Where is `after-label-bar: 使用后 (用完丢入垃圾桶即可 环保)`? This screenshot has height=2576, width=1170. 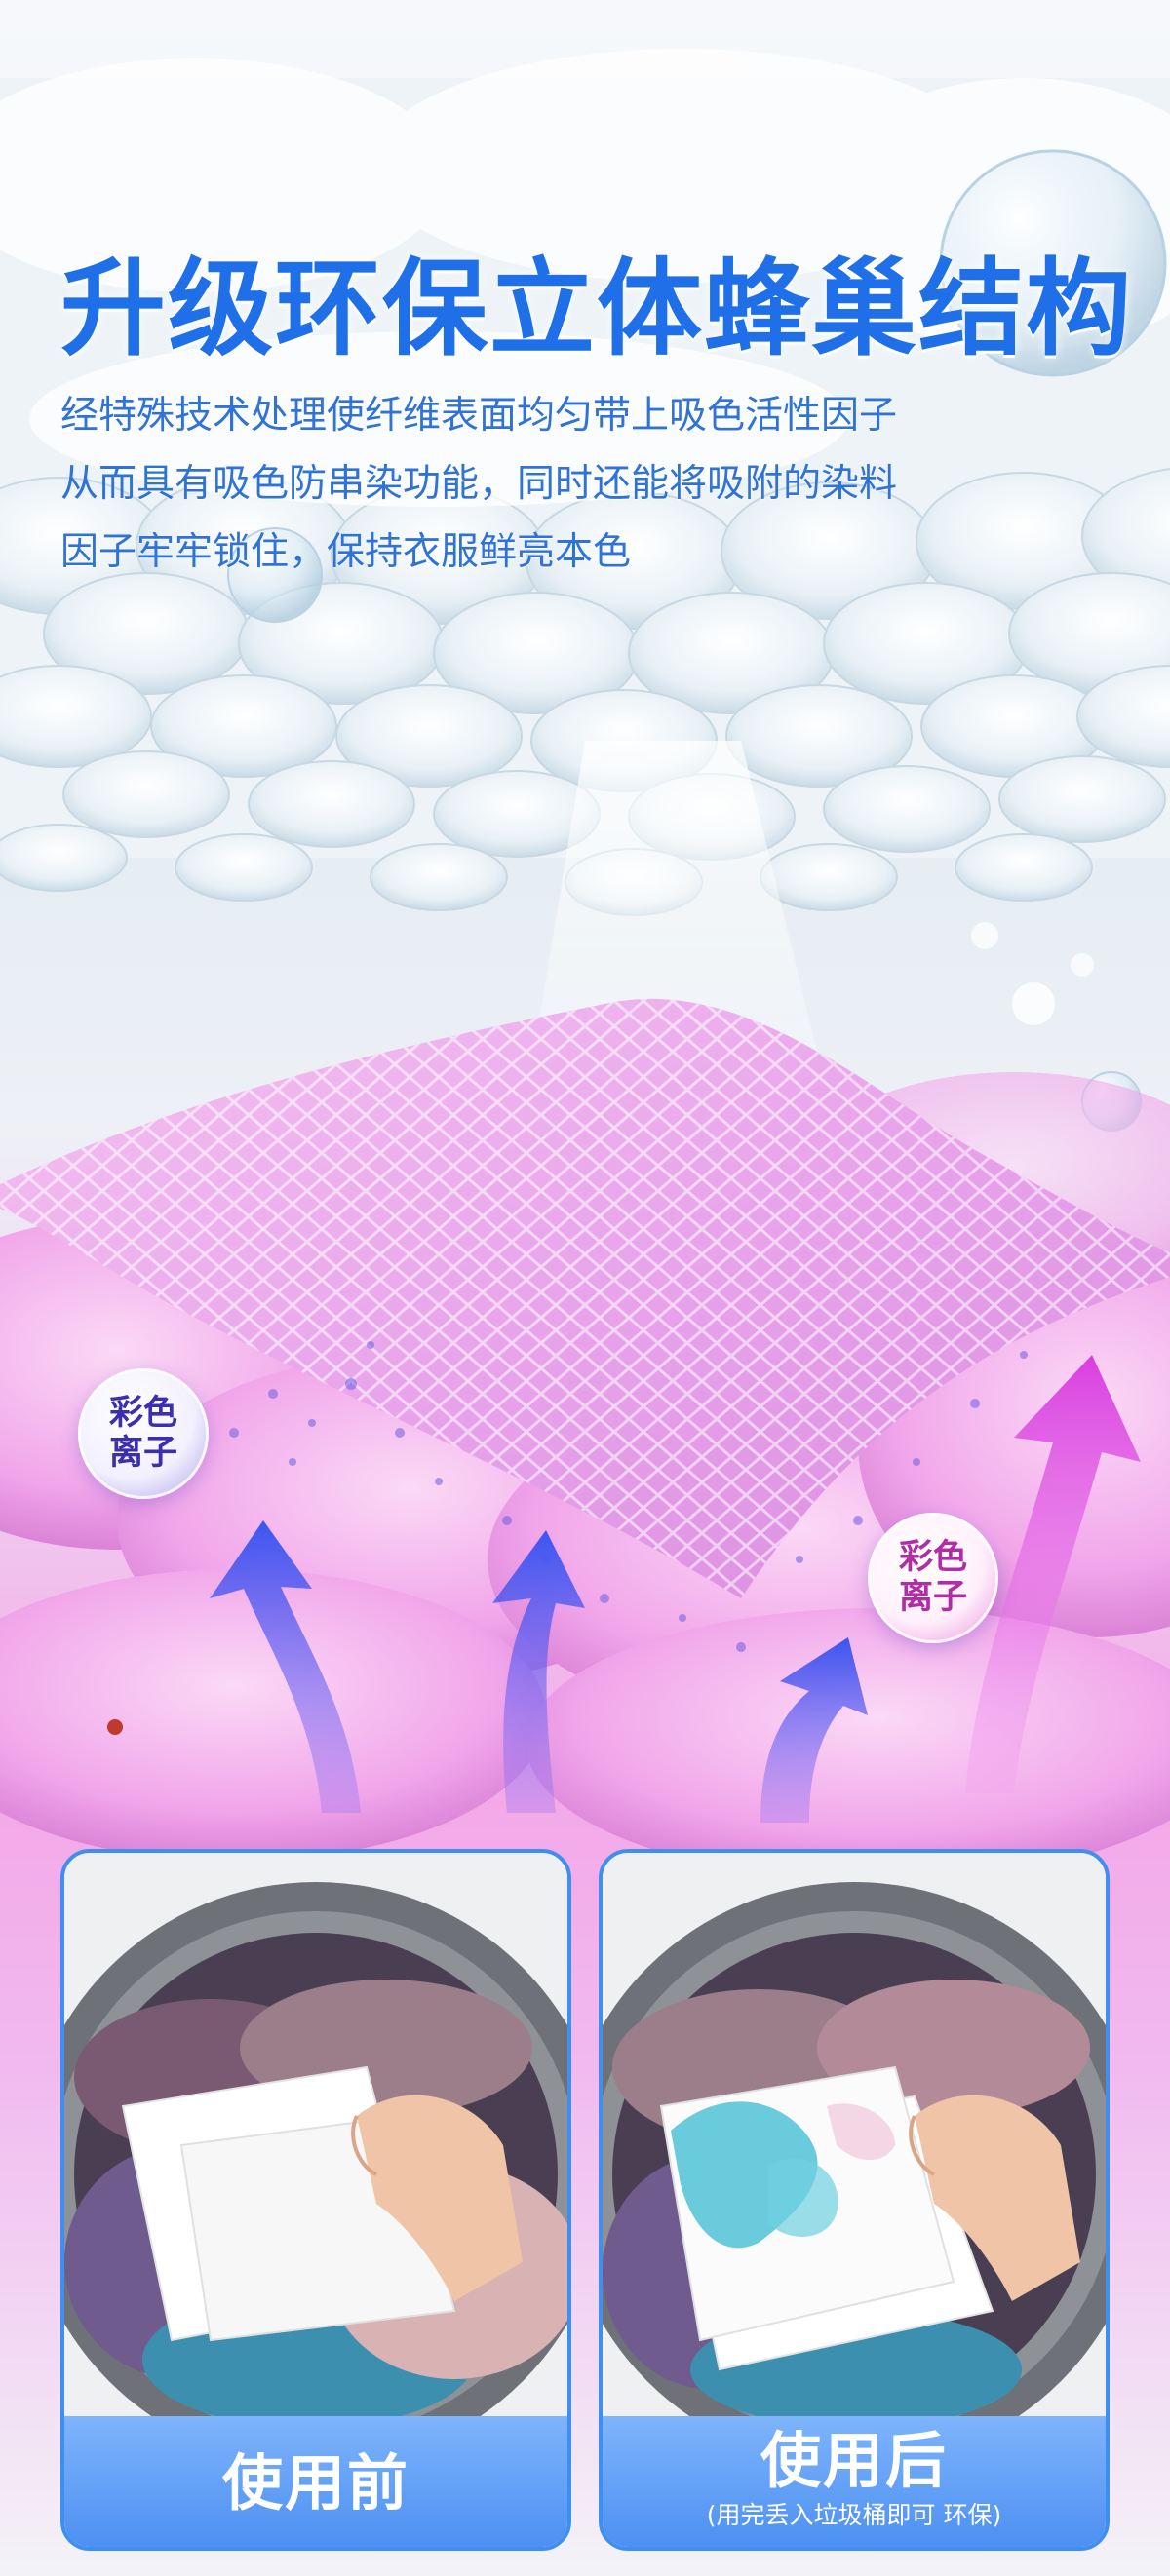
after-label-bar: 使用后 (用完丢入垃圾桶即可 环保) is located at coordinates (854, 2481).